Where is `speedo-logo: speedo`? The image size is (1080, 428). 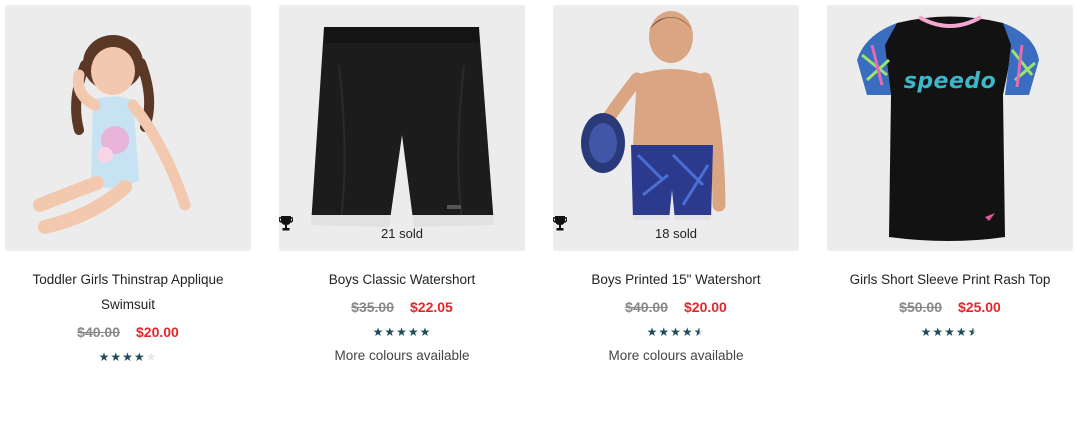
speedo-logo: speedo is located at coordinates (950, 81).